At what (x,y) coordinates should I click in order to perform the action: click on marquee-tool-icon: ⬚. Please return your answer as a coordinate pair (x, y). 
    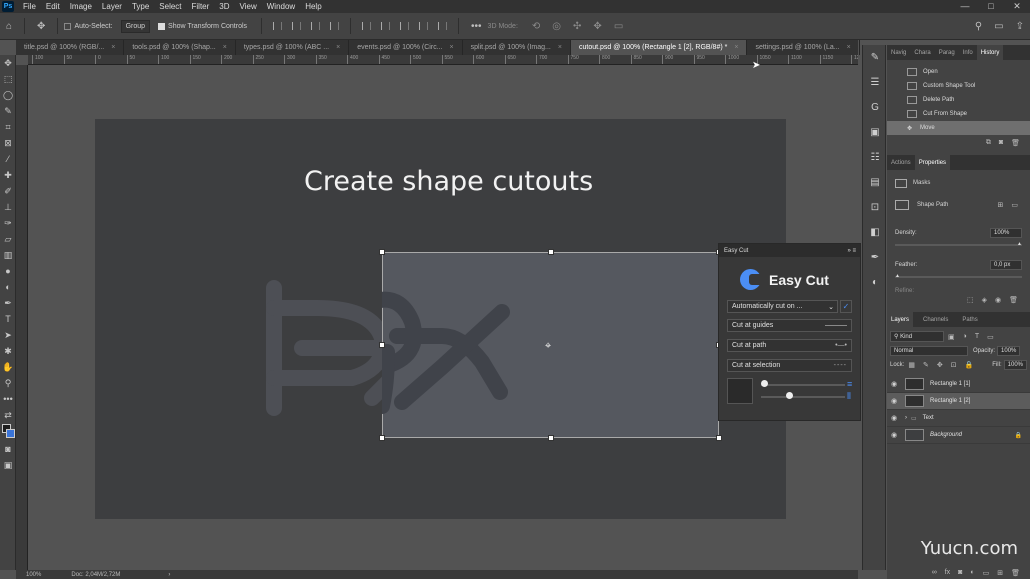
    Looking at the image, I should click on (8, 79).